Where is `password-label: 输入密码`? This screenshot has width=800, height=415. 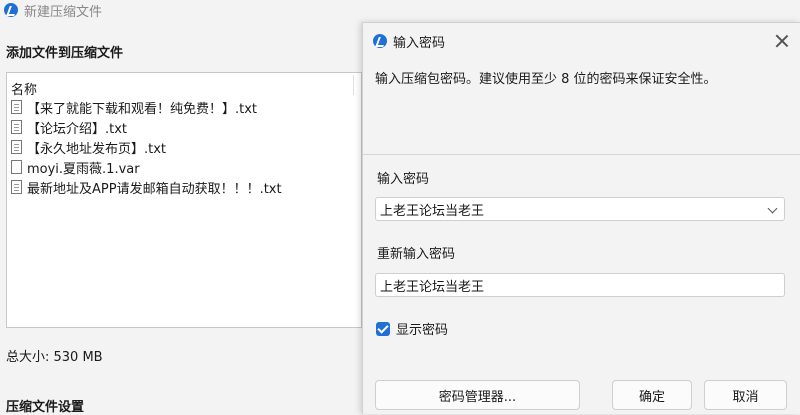 password-label: 输入密码 is located at coordinates (403, 179).